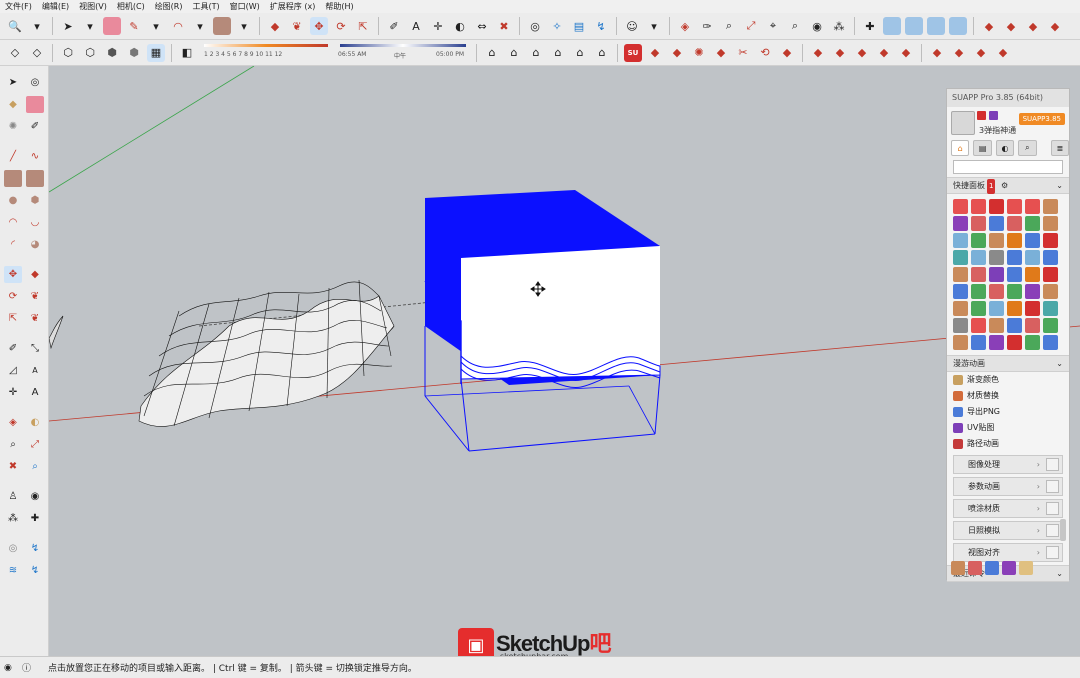 Image resolution: width=1080 pixels, height=678 pixels. What do you see at coordinates (35, 156) in the screenshot?
I see `freehand-icon: ∿` at bounding box center [35, 156].